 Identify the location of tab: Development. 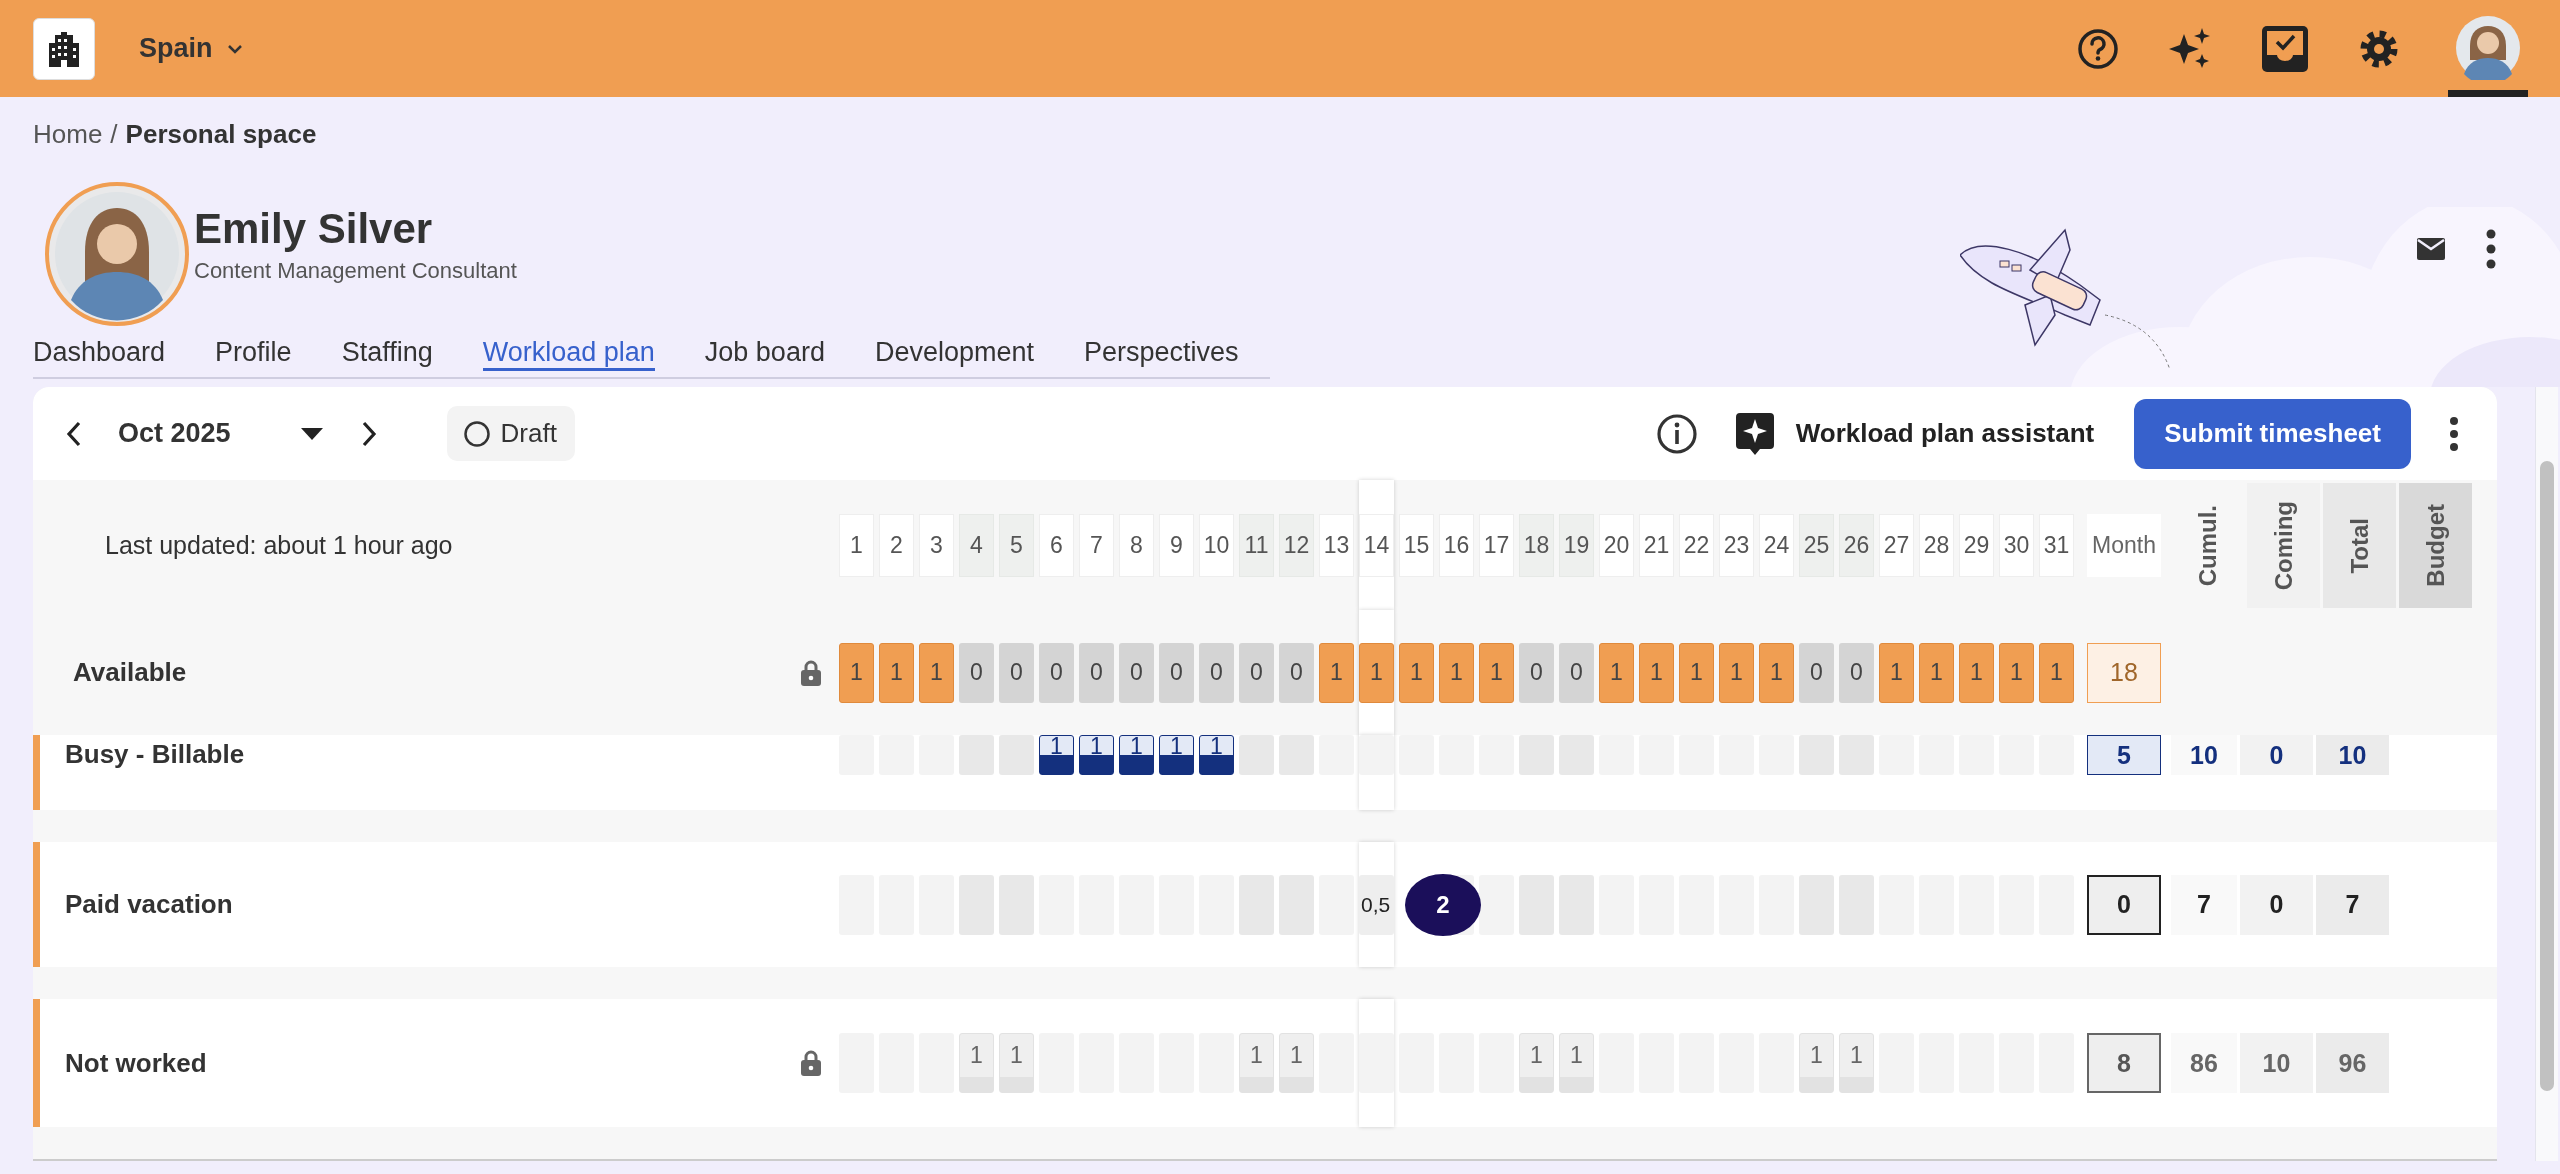
(954, 351).